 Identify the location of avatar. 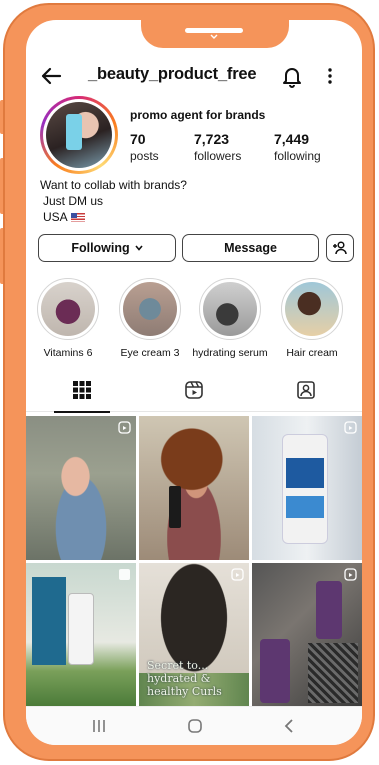
(79, 135).